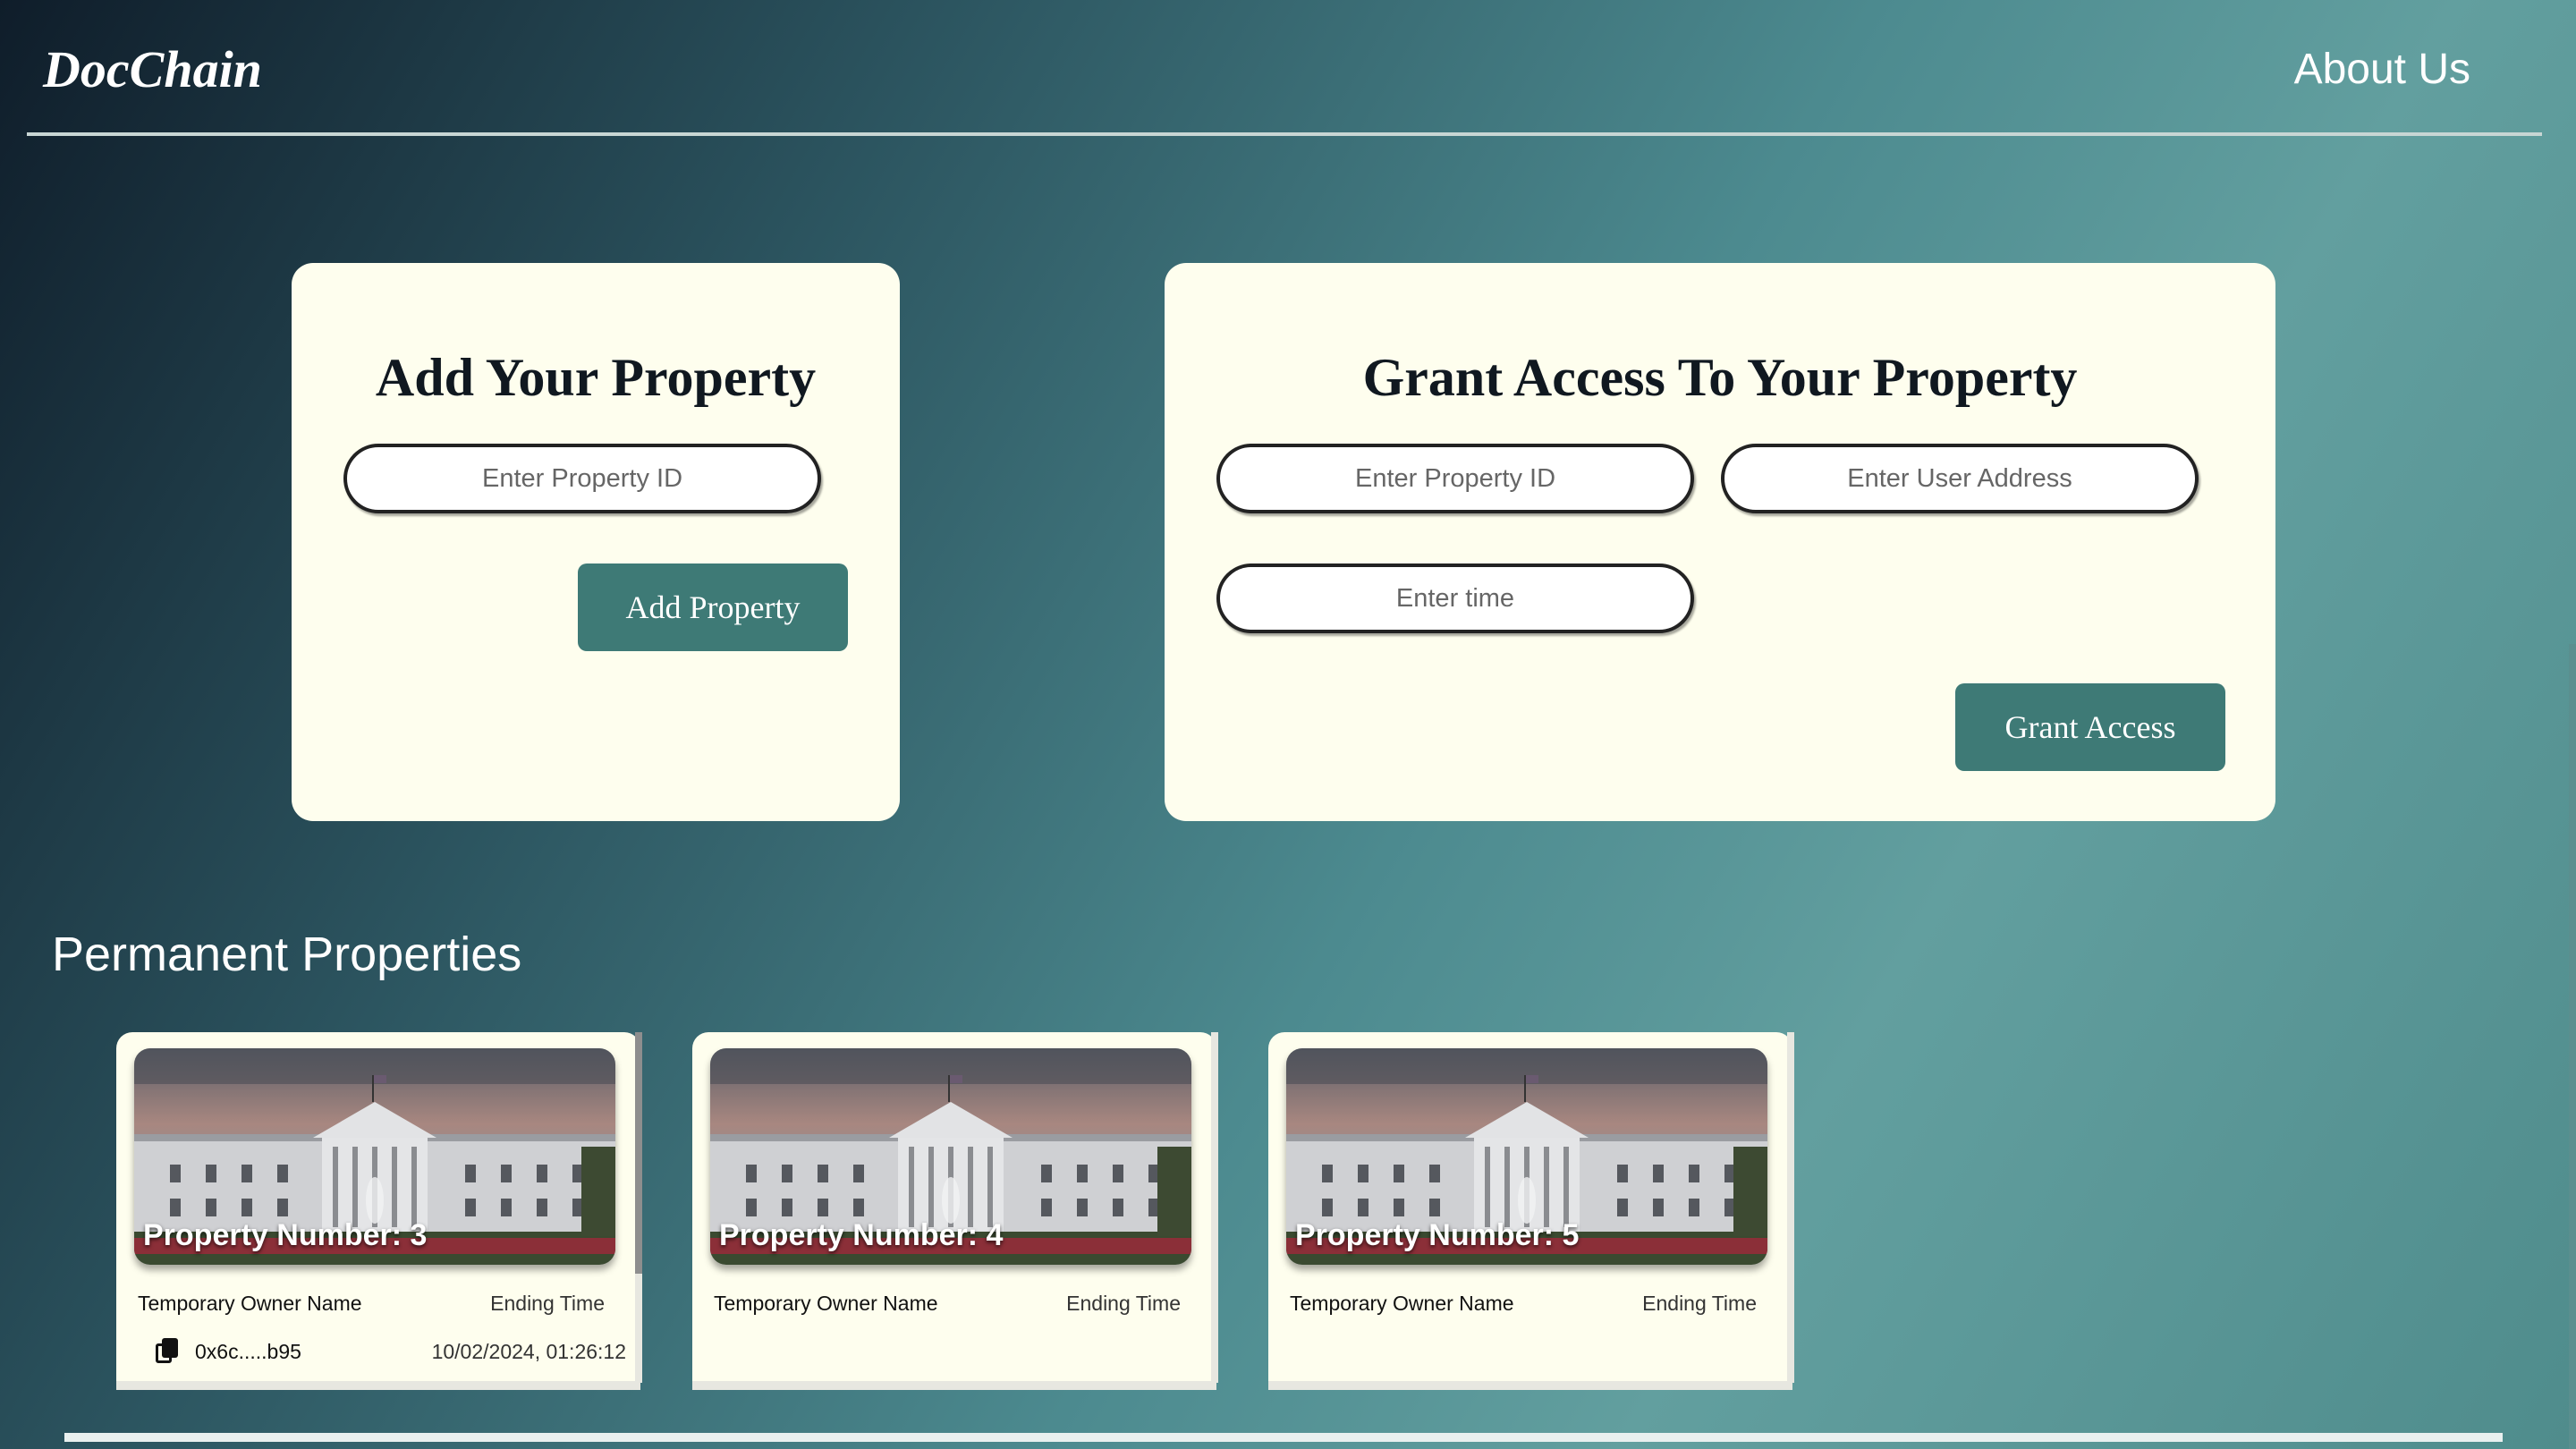 The image size is (2576, 1449). What do you see at coordinates (167, 1351) in the screenshot?
I see `copy-icon` at bounding box center [167, 1351].